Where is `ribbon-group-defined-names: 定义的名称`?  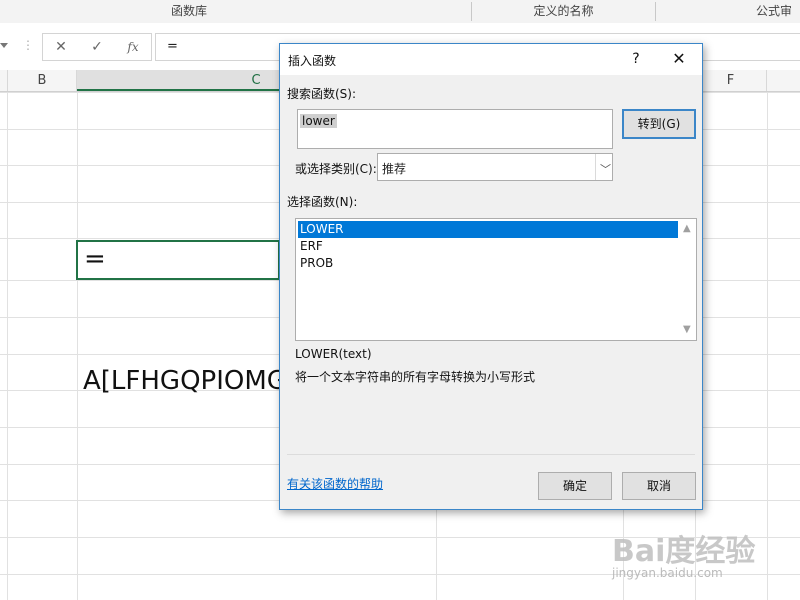
ribbon-group-defined-names: 定义的名称 is located at coordinates (563, 11).